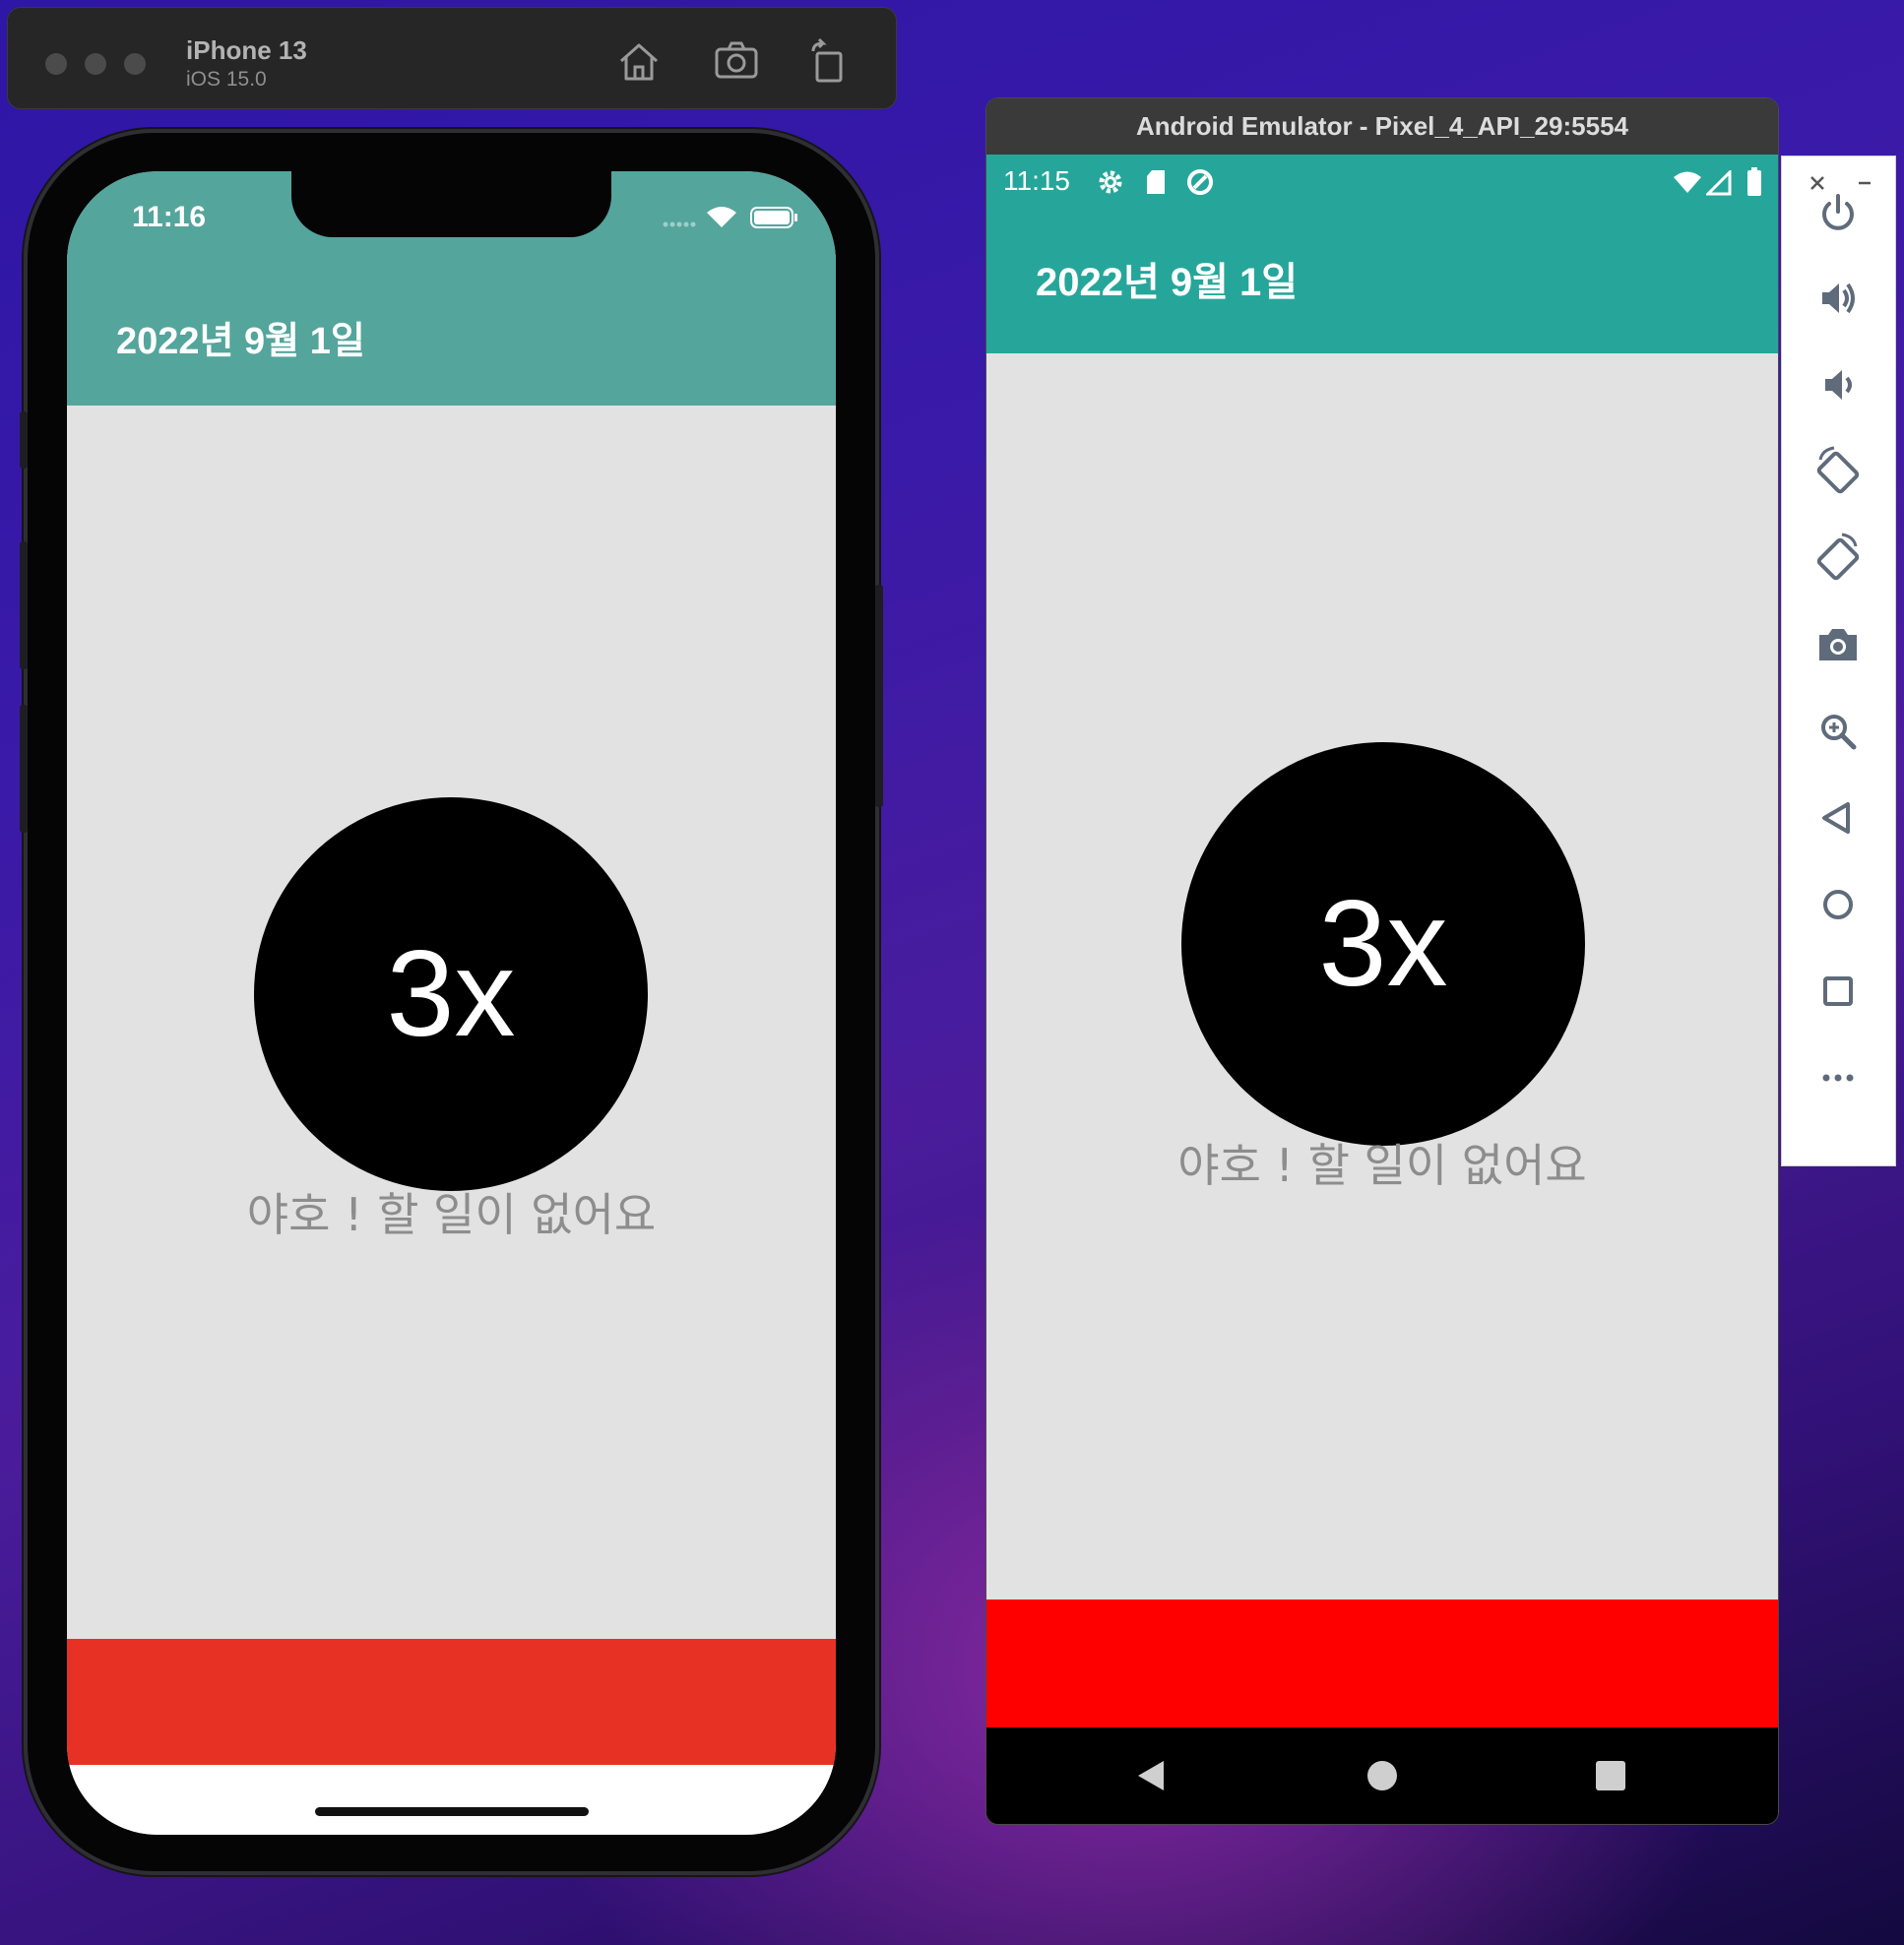  I want to click on window-zoom-button, so click(135, 64).